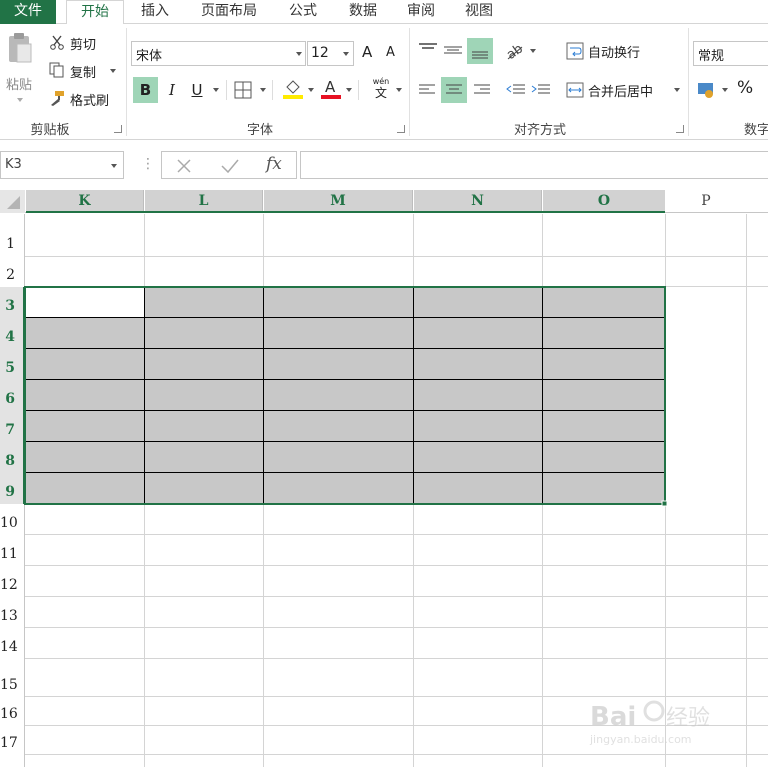 Image resolution: width=768 pixels, height=767 pixels. I want to click on fill-handle, so click(664, 503).